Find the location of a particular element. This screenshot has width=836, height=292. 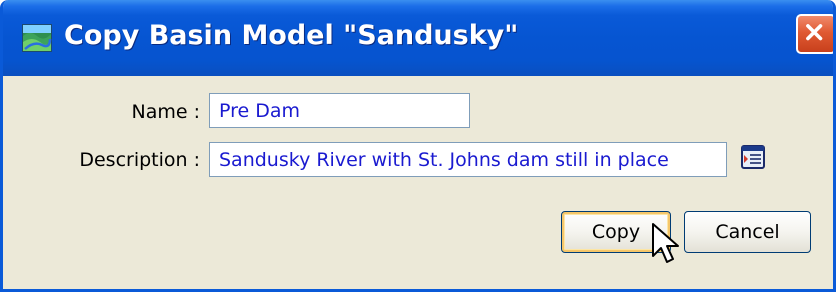

dialog-title: Copy Basin Model "Sandusky" is located at coordinates (291, 35).